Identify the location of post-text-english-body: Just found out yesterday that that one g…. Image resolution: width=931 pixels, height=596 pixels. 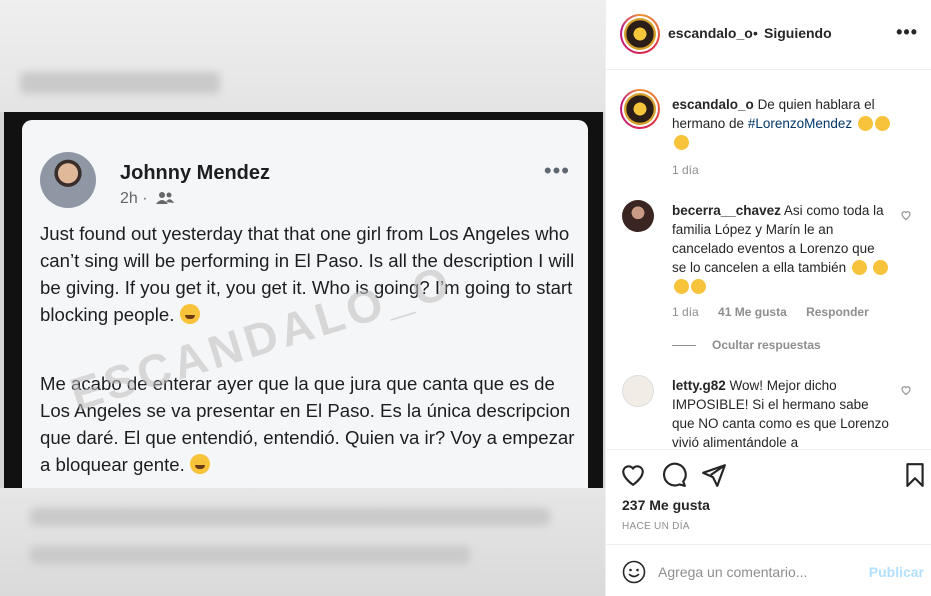
(307, 274).